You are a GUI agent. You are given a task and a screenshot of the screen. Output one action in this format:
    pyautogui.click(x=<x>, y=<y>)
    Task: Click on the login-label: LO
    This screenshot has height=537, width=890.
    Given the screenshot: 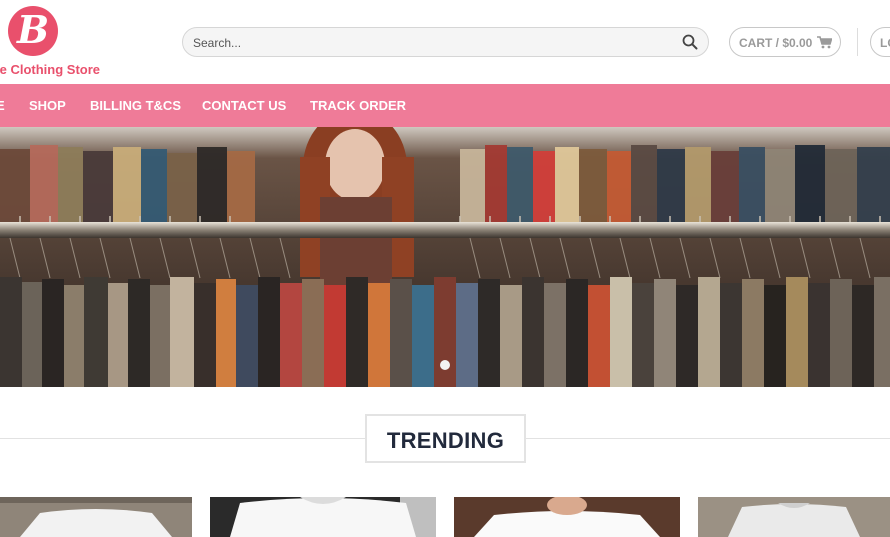 What is the action you would take?
    pyautogui.click(x=885, y=43)
    